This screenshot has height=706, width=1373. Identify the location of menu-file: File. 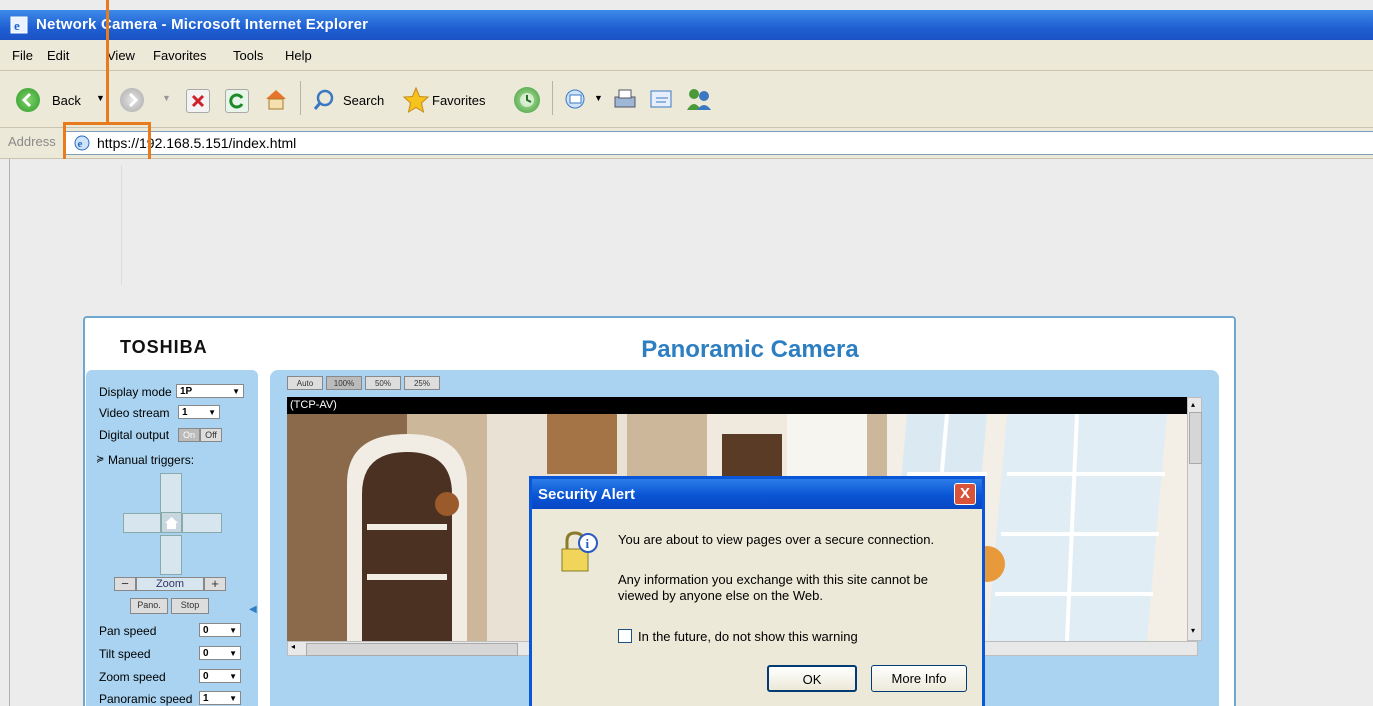
(22, 55).